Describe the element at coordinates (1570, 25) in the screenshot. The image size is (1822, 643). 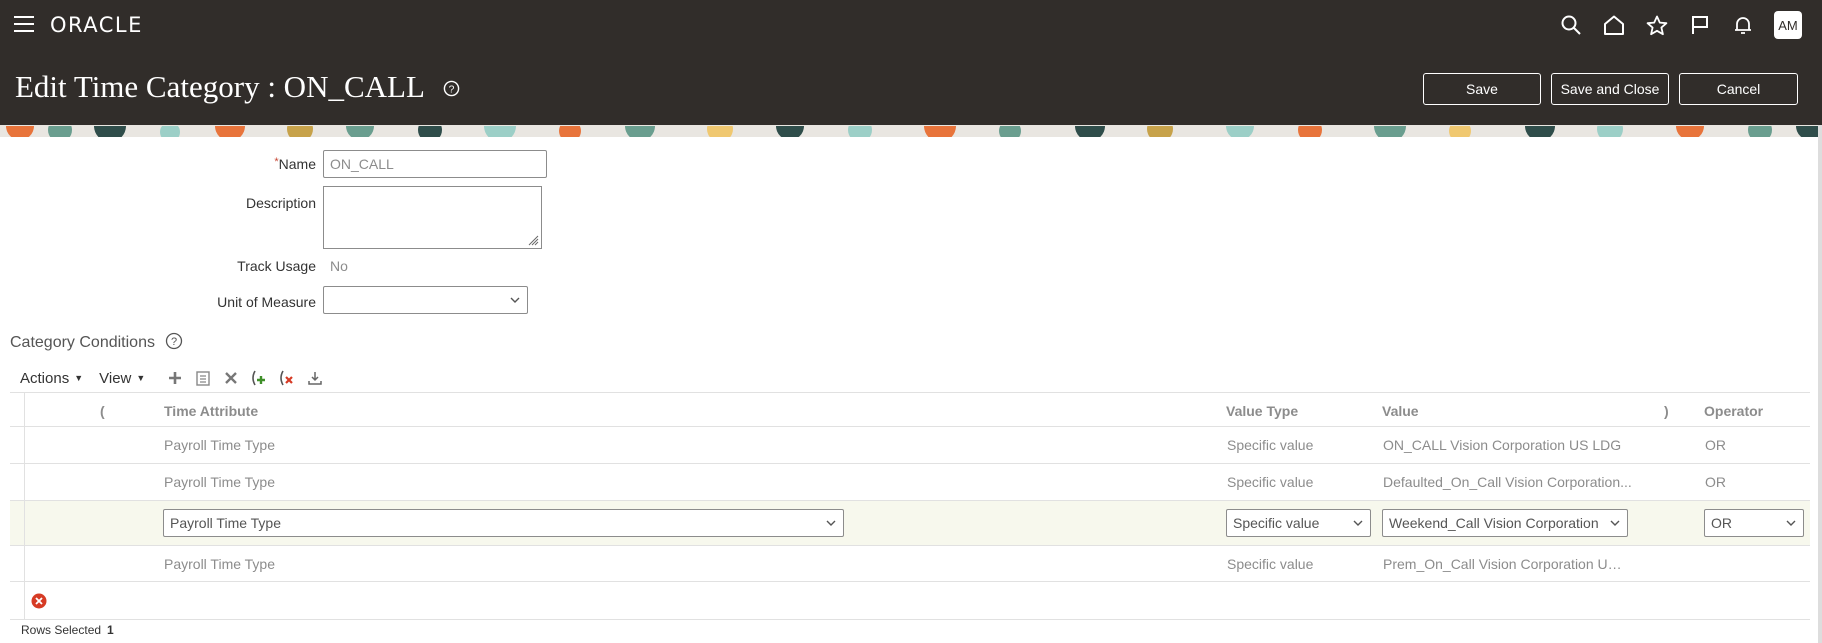
I see `search-icon` at that location.